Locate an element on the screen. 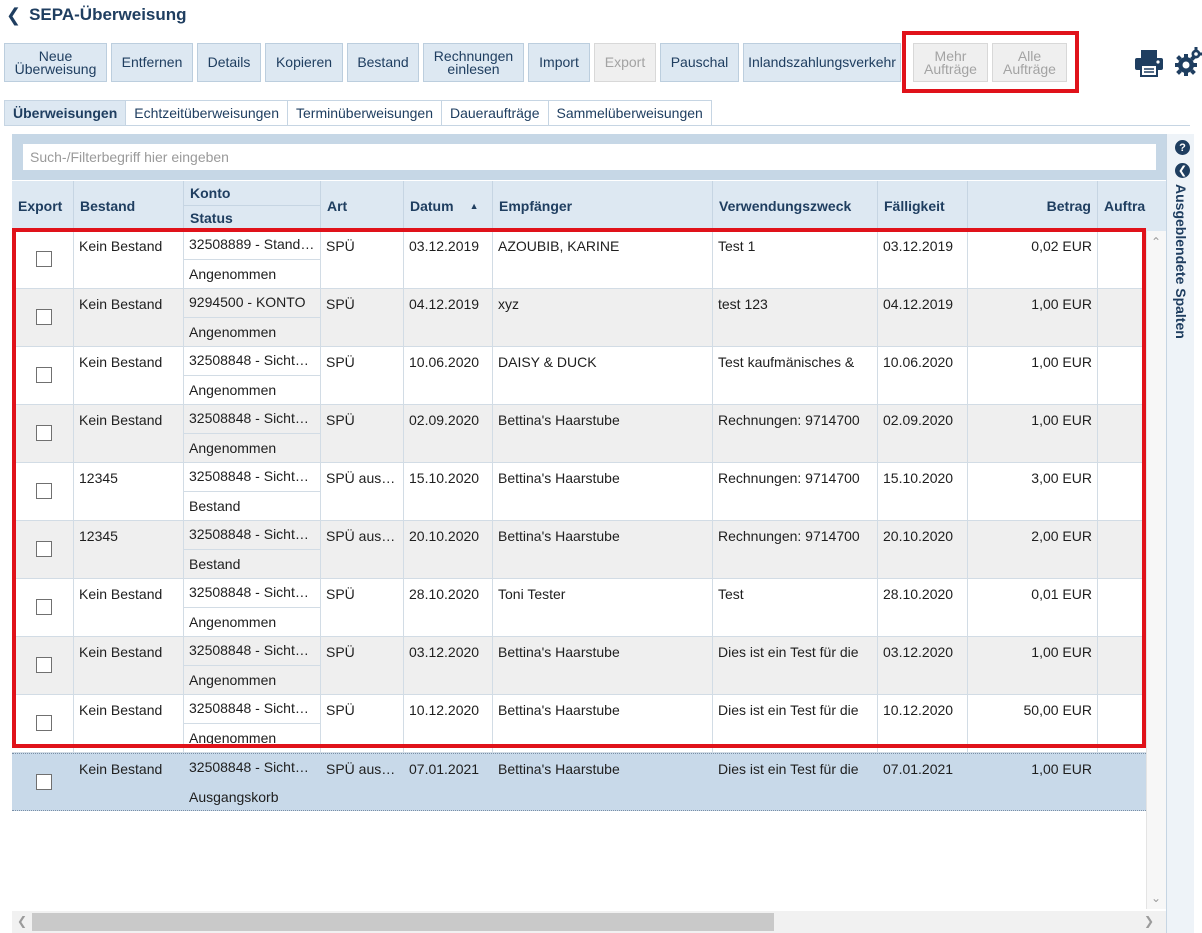 This screenshot has height=933, width=1202. hidden-columns-label: Ausgeblendete Spalten is located at coordinates (1181, 261).